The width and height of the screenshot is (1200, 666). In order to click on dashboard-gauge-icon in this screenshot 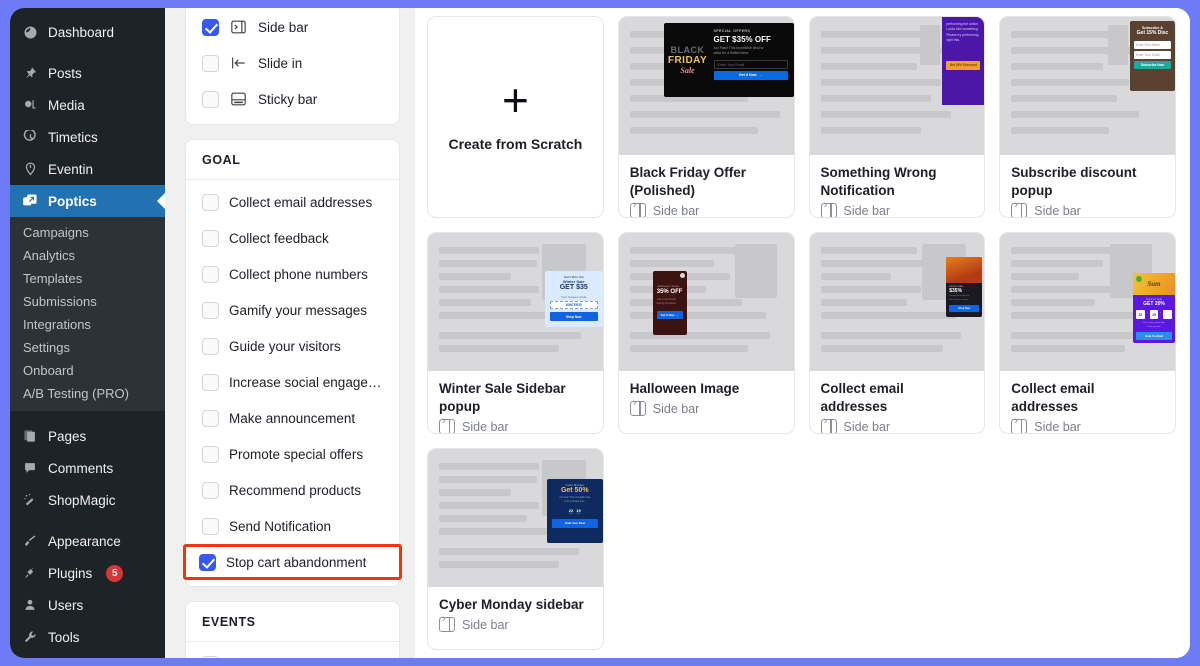, I will do `click(30, 32)`.